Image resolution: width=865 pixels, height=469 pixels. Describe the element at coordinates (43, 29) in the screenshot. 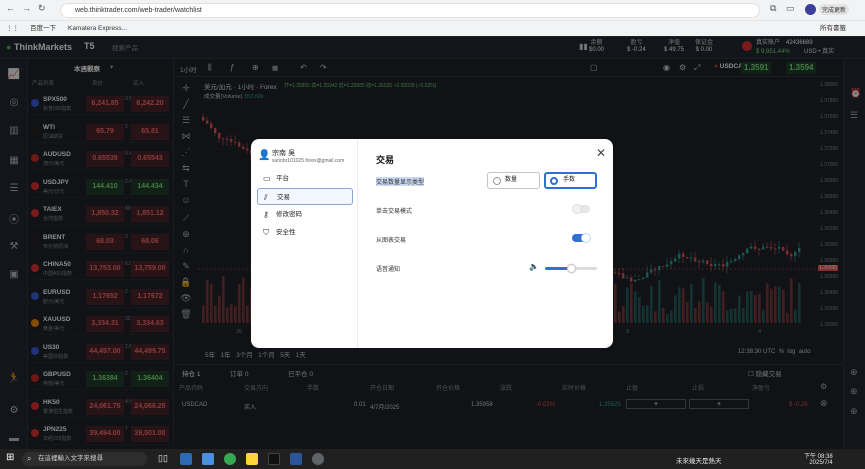

I see `bookmark-baidu: 百度一下` at that location.